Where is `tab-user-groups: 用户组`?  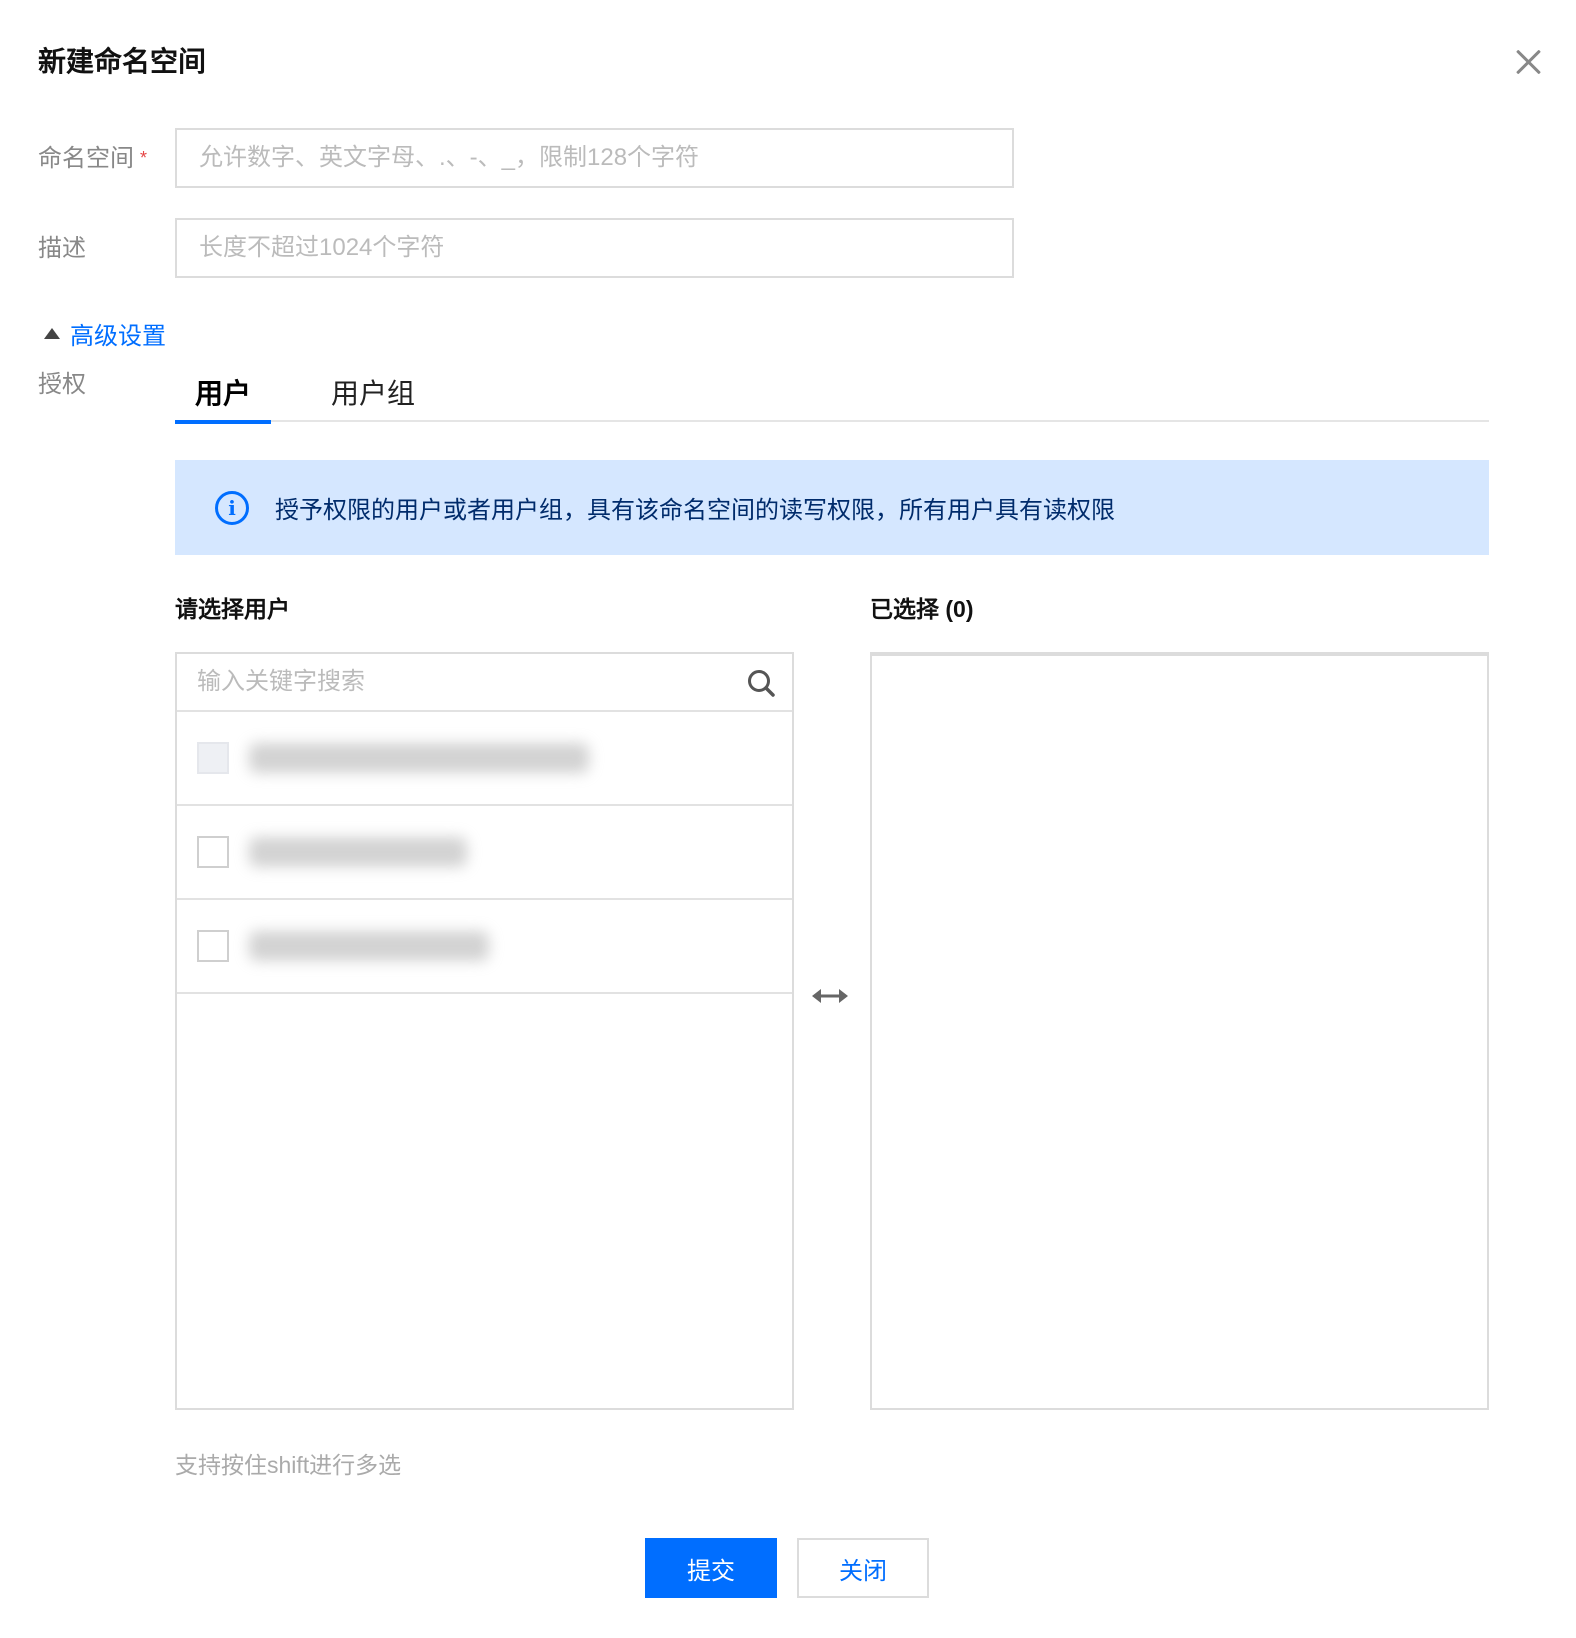 tab-user-groups: 用户组 is located at coordinates (373, 397).